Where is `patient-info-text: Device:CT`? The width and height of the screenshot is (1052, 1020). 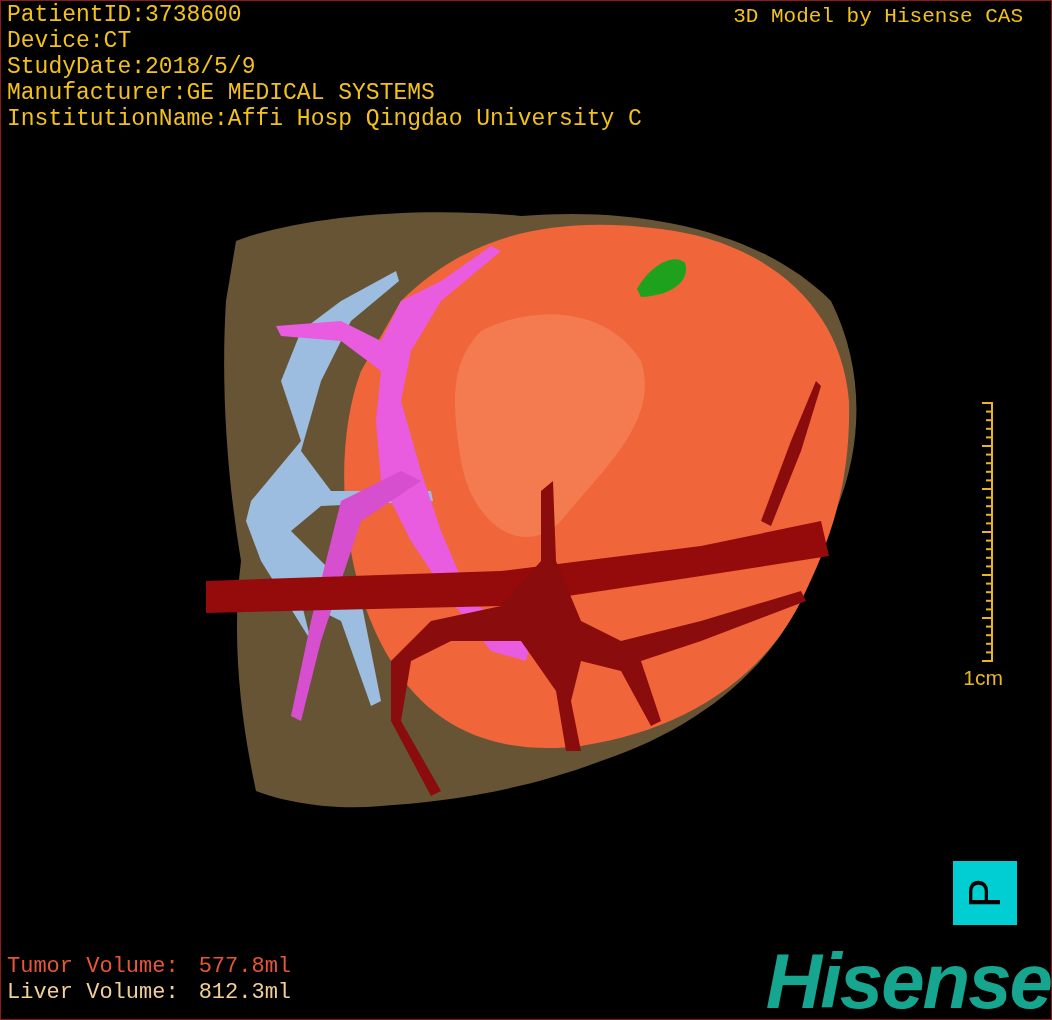 patient-info-text: Device:CT is located at coordinates (70, 41).